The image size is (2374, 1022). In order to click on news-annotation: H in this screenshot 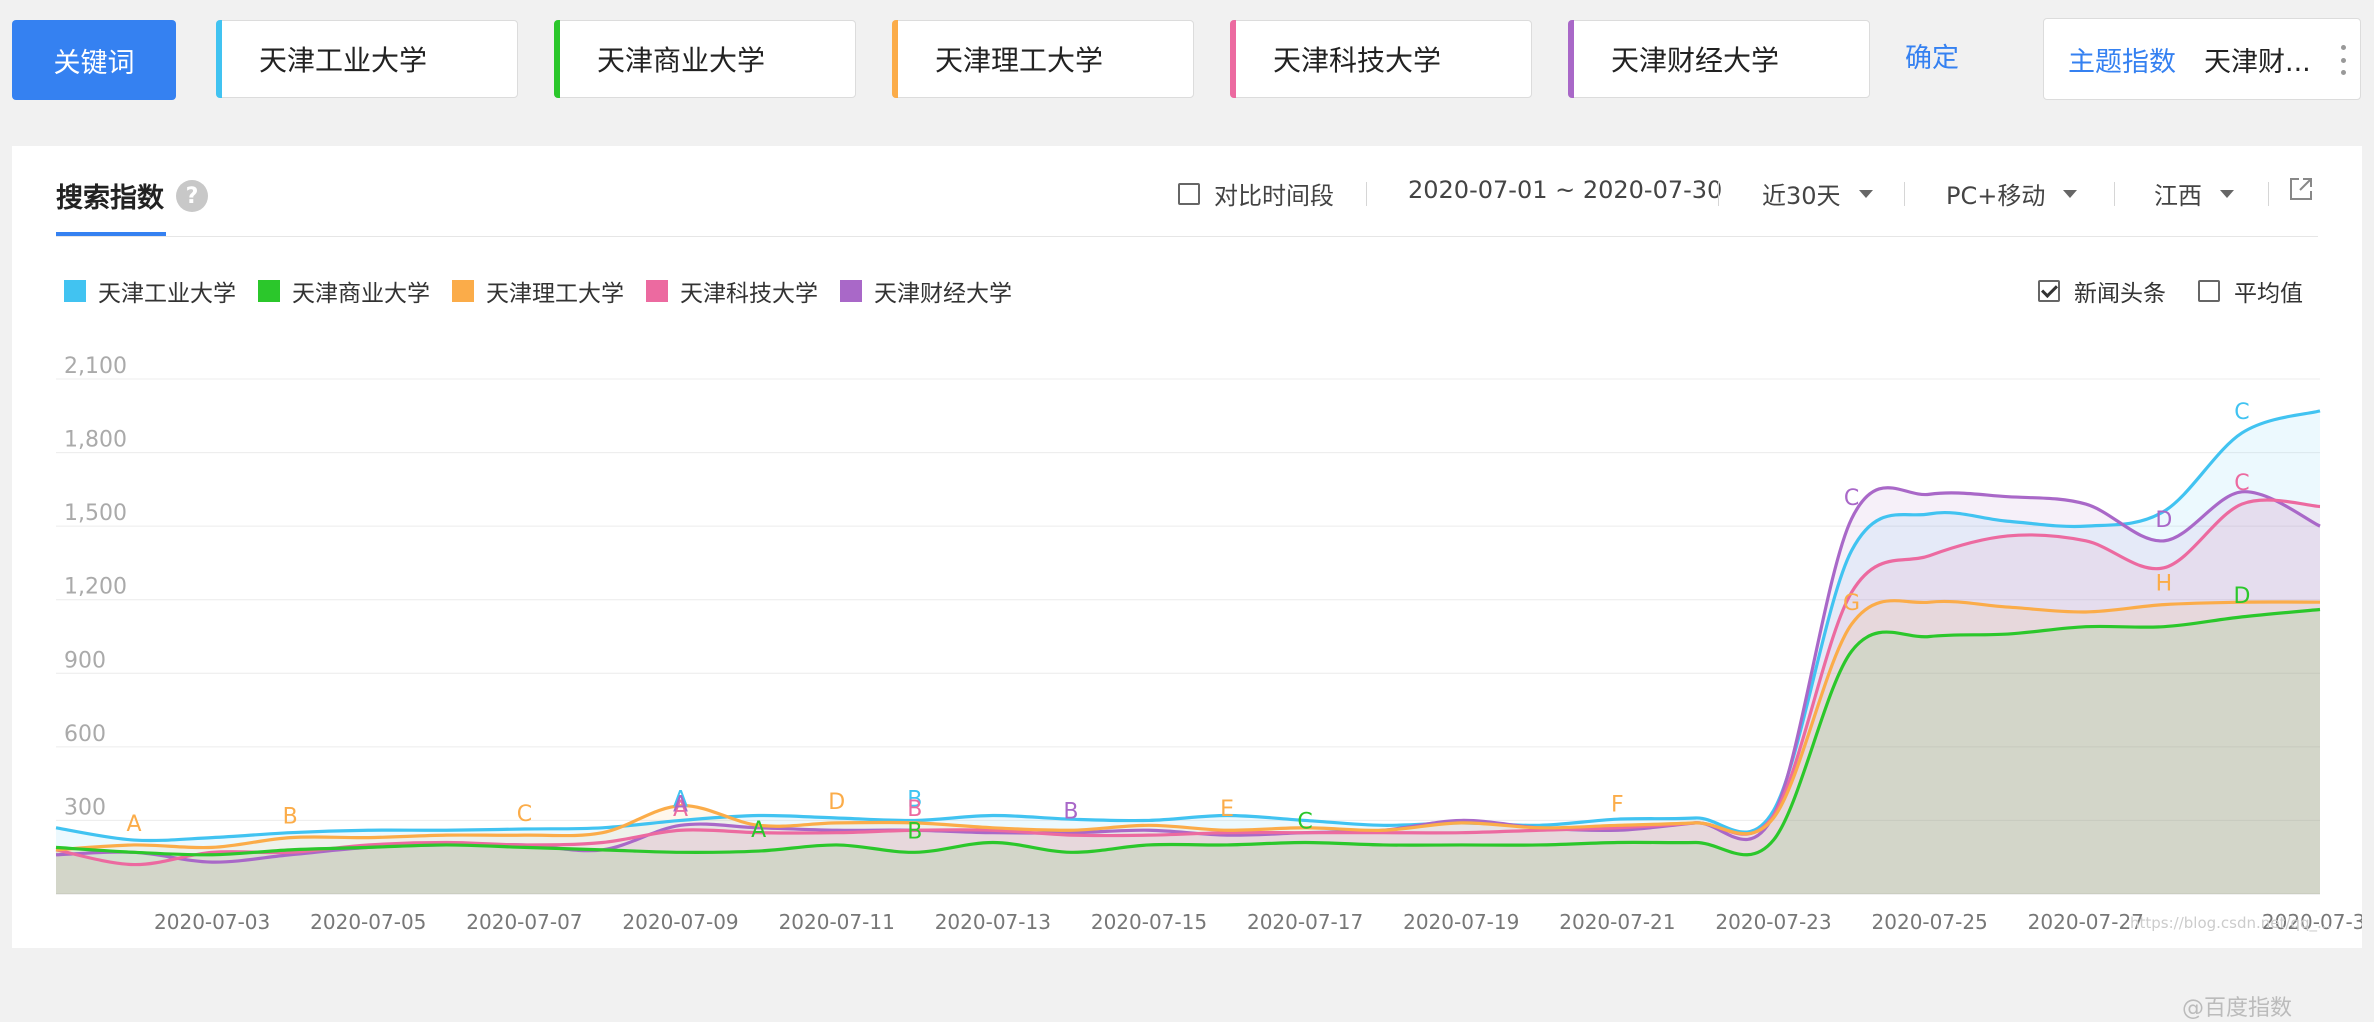, I will do `click(2164, 584)`.